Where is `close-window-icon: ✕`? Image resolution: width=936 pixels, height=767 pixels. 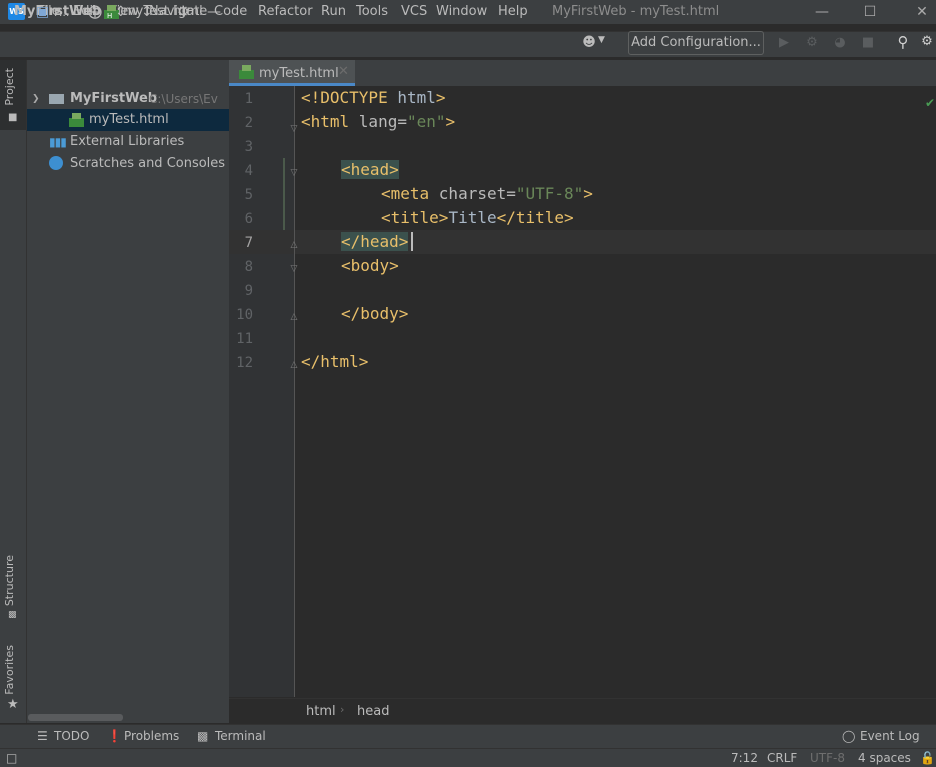 close-window-icon: ✕ is located at coordinates (922, 12).